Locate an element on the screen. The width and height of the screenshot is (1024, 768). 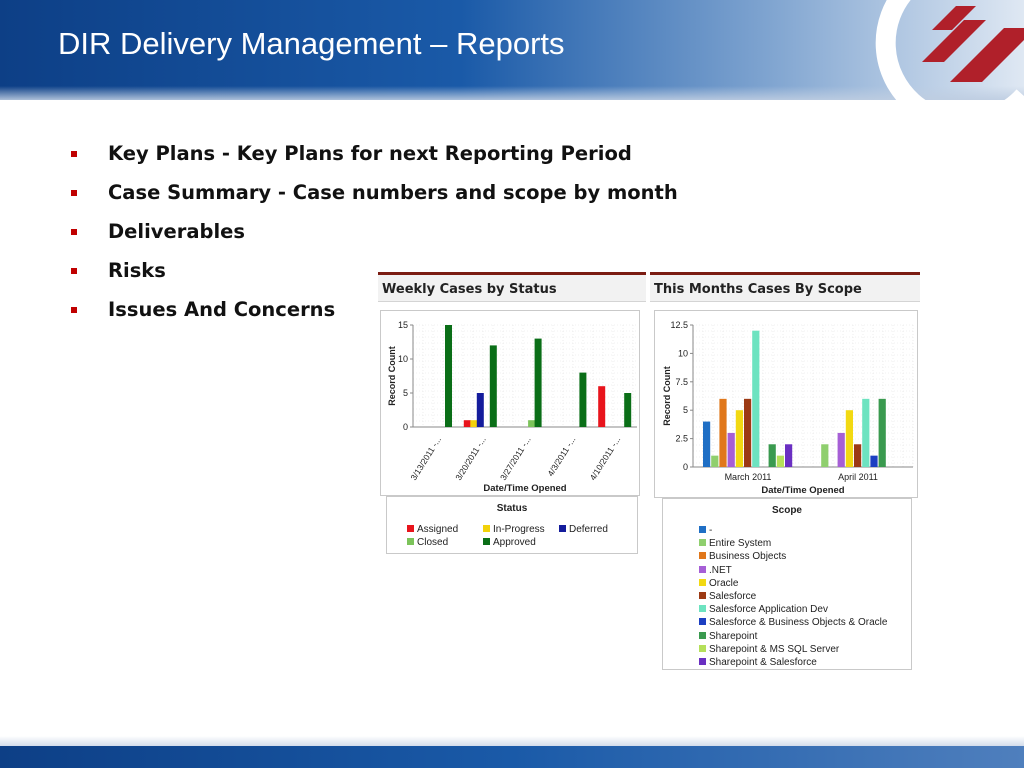
legend-item-business-objects: Business Objects is located at coordinates (742, 557).